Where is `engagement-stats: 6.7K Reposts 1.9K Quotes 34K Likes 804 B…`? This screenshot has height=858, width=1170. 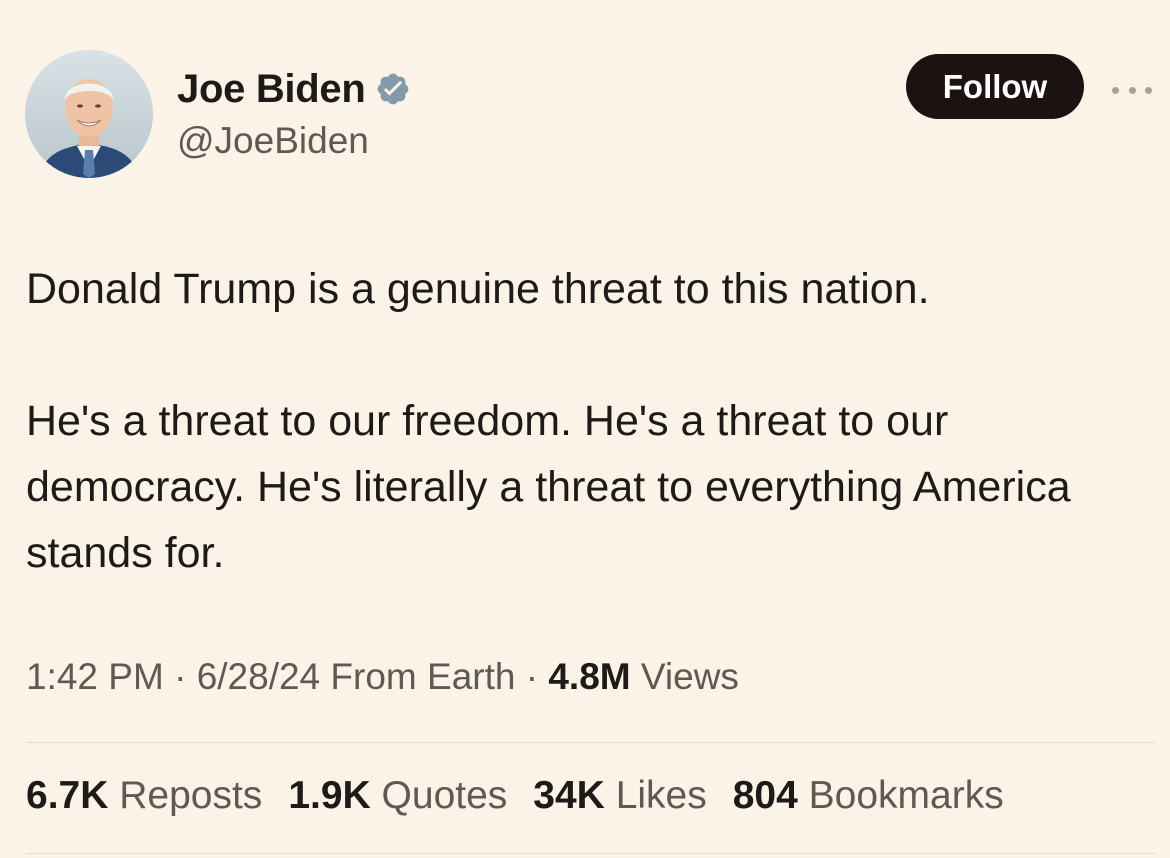 engagement-stats: 6.7K Reposts 1.9K Quotes 34K Likes 804 B… is located at coordinates (528, 796).